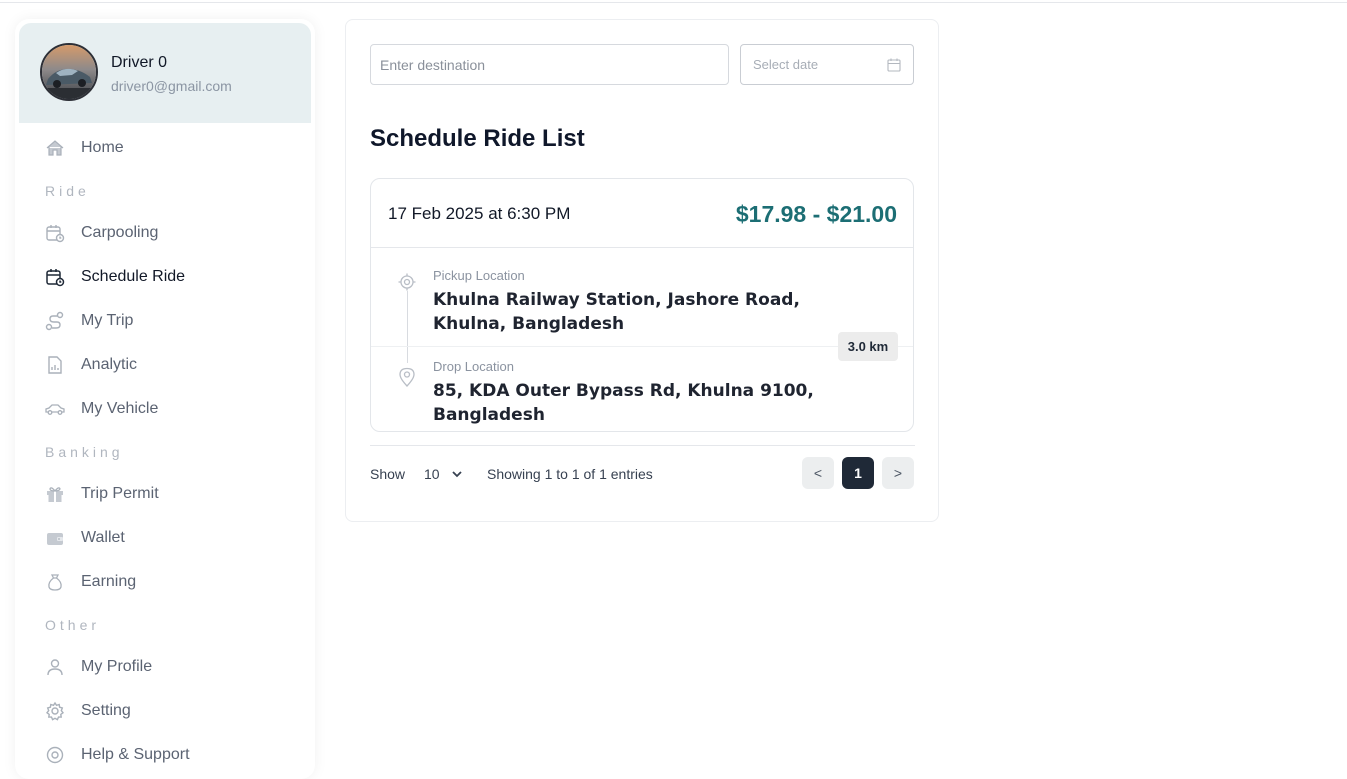  I want to click on date-placeholder: Select date, so click(786, 64).